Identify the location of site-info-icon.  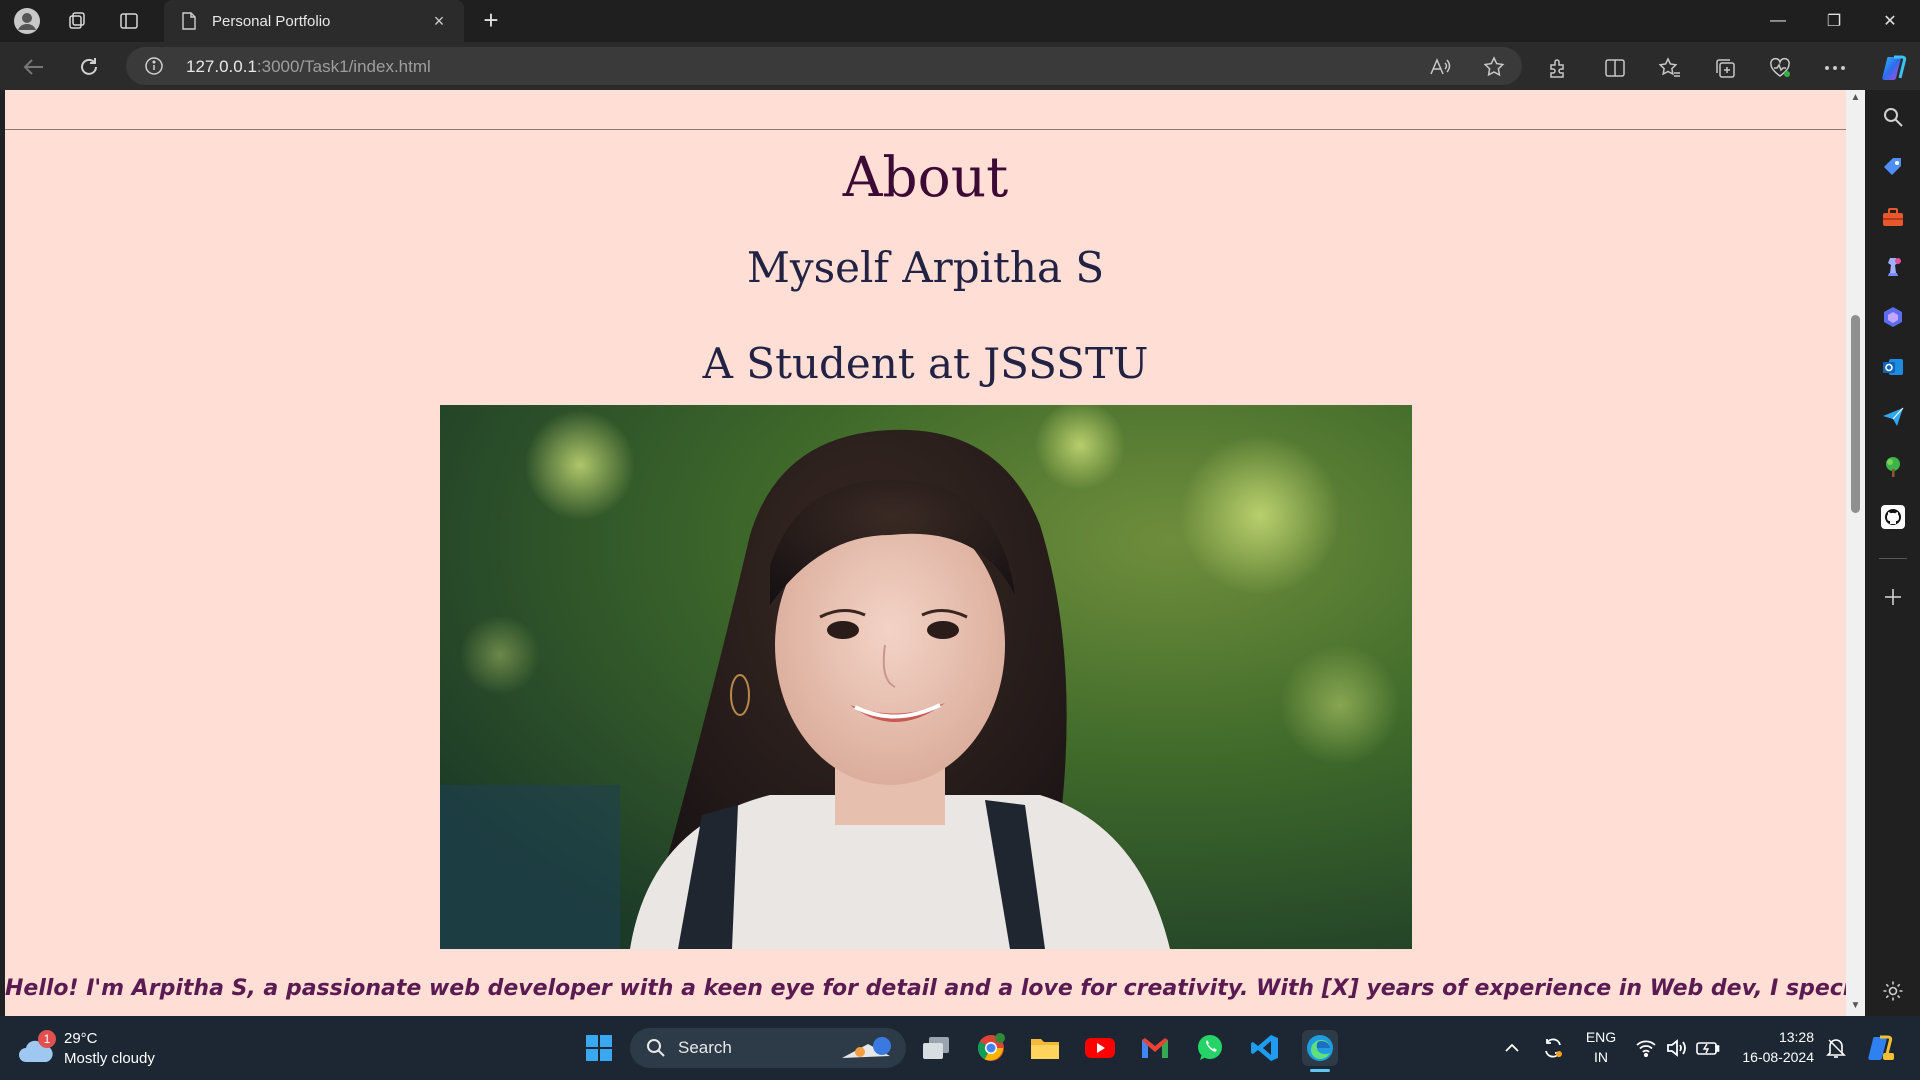
(154, 66).